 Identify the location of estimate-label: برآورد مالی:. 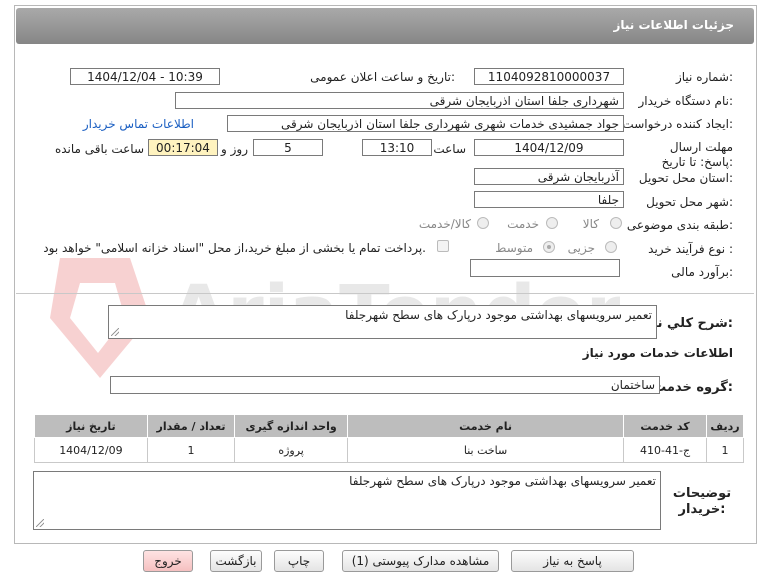
(702, 272).